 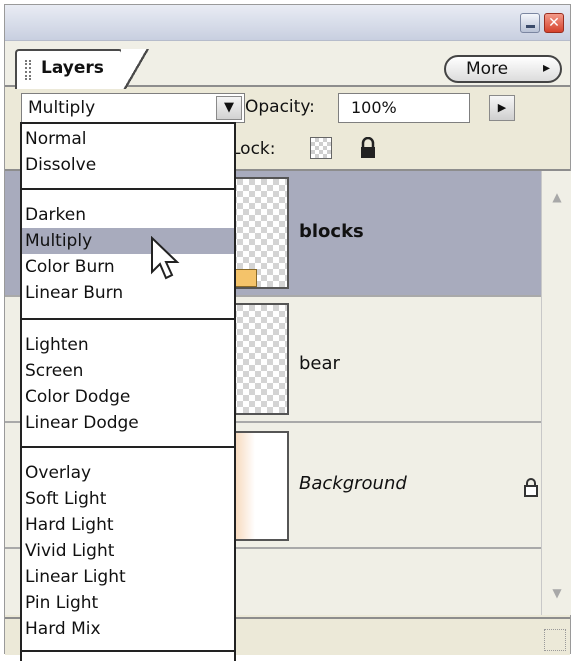 What do you see at coordinates (136, 69) in the screenshot?
I see `tab-edge` at bounding box center [136, 69].